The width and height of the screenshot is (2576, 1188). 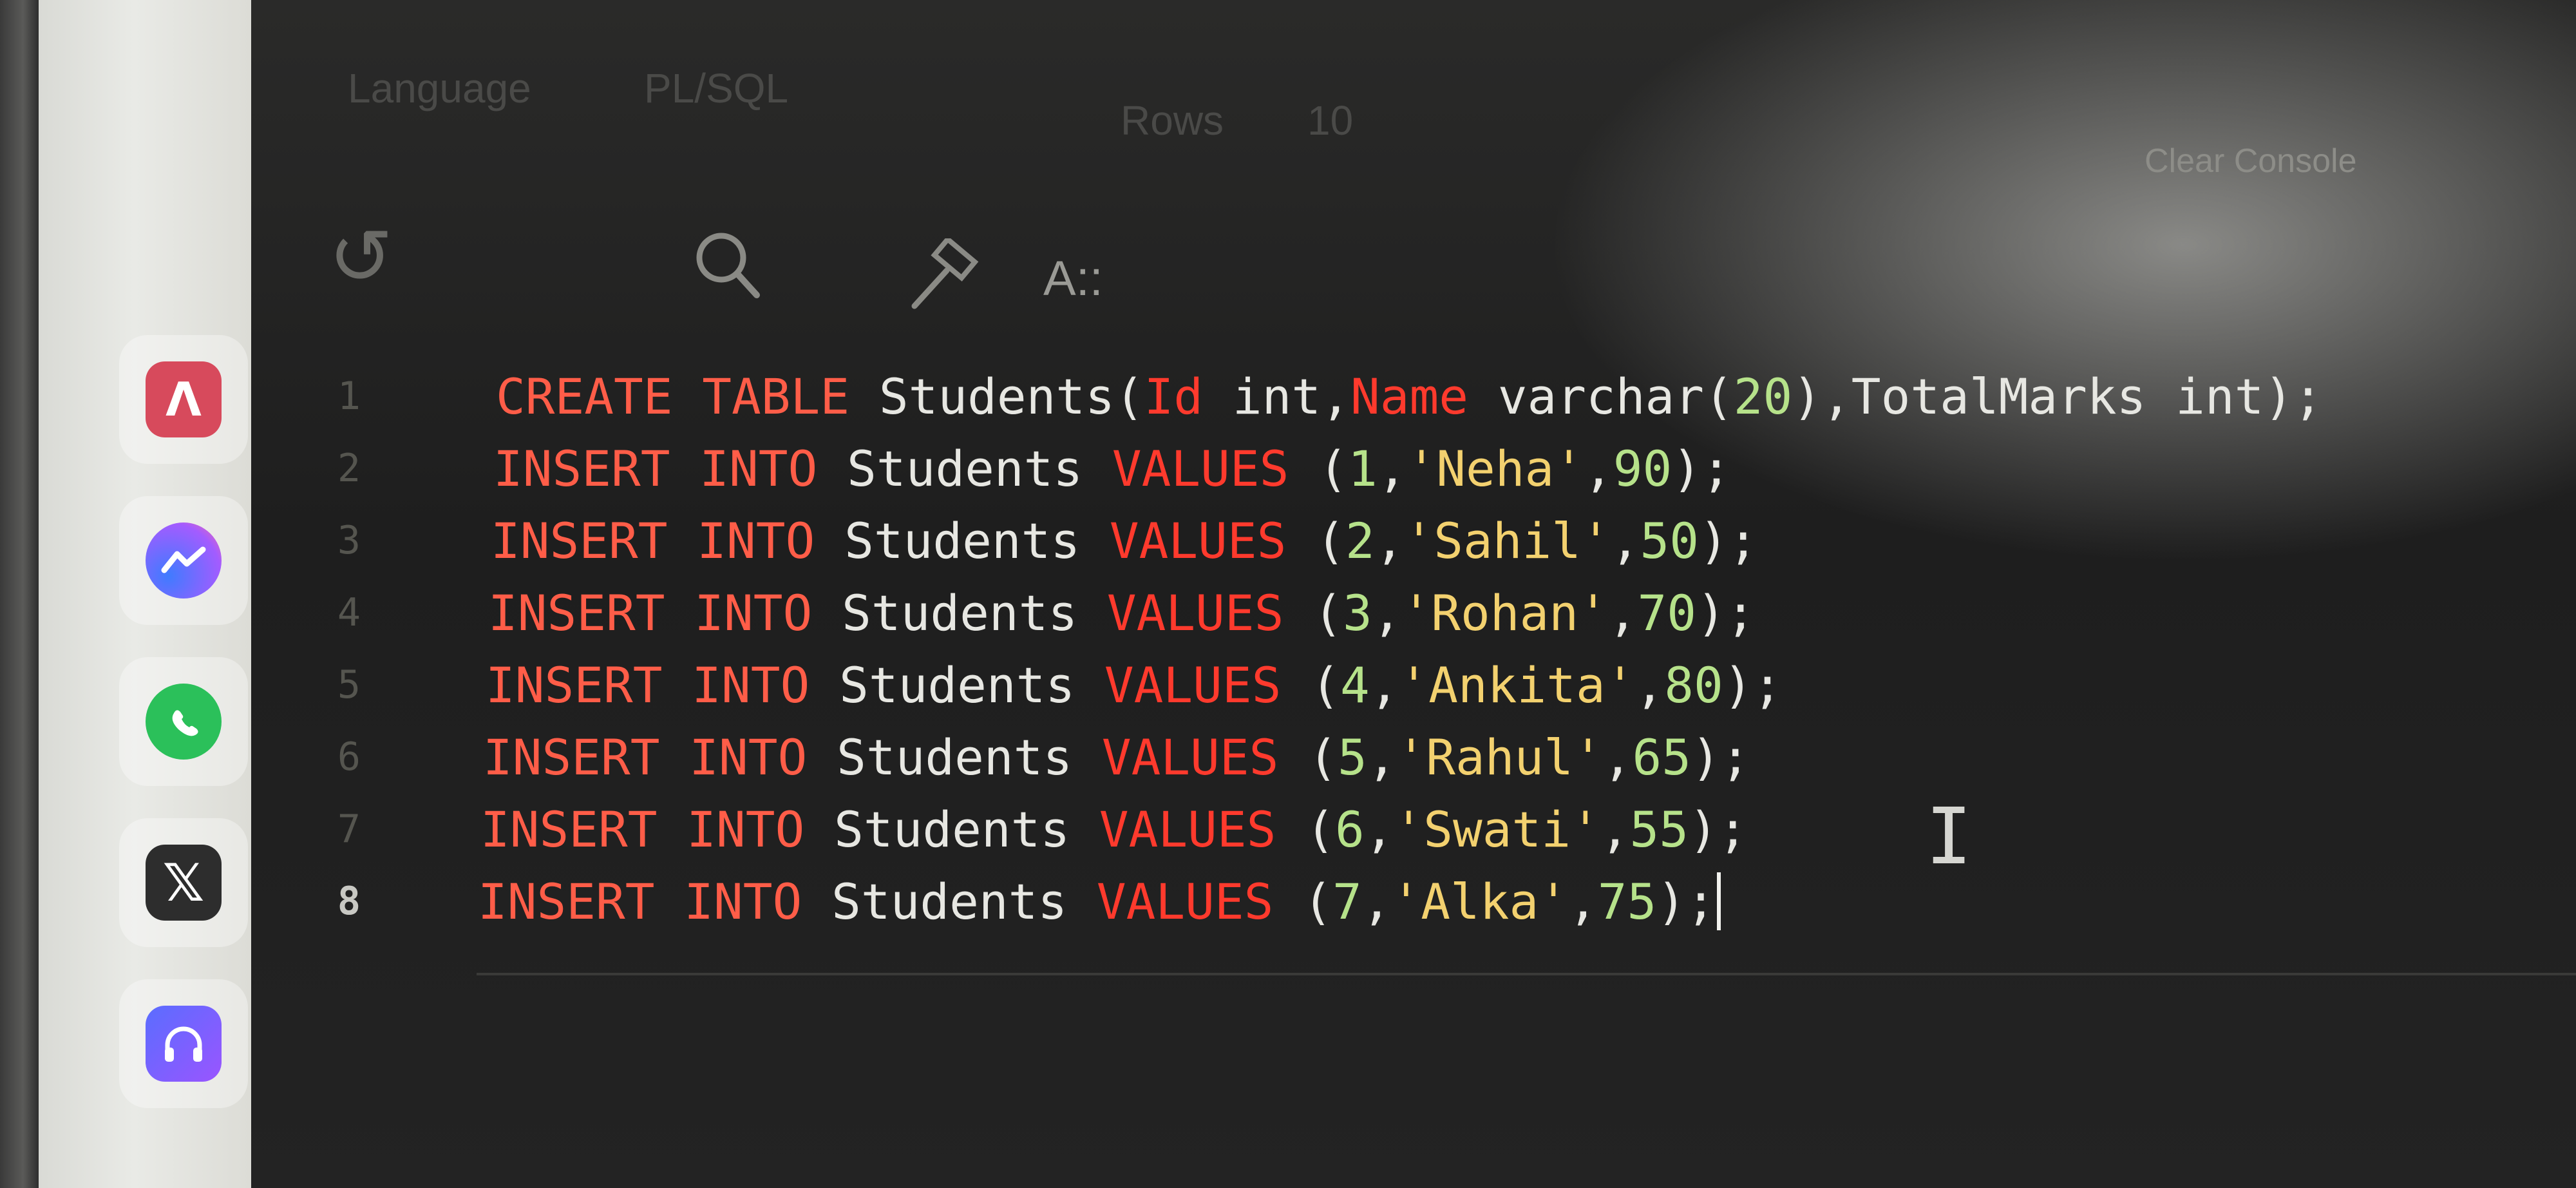 What do you see at coordinates (1073, 278) in the screenshot?
I see `format-icon: A::` at bounding box center [1073, 278].